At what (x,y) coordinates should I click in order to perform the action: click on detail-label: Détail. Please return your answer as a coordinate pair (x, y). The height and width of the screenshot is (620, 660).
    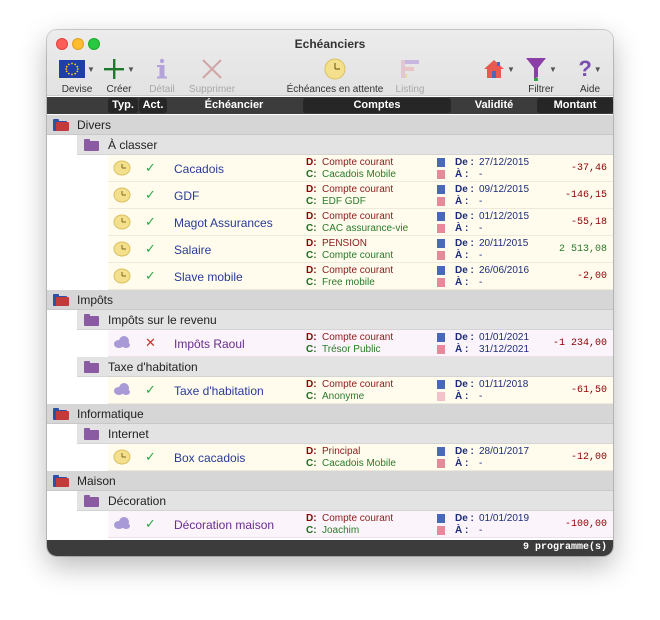
    Looking at the image, I should click on (162, 89).